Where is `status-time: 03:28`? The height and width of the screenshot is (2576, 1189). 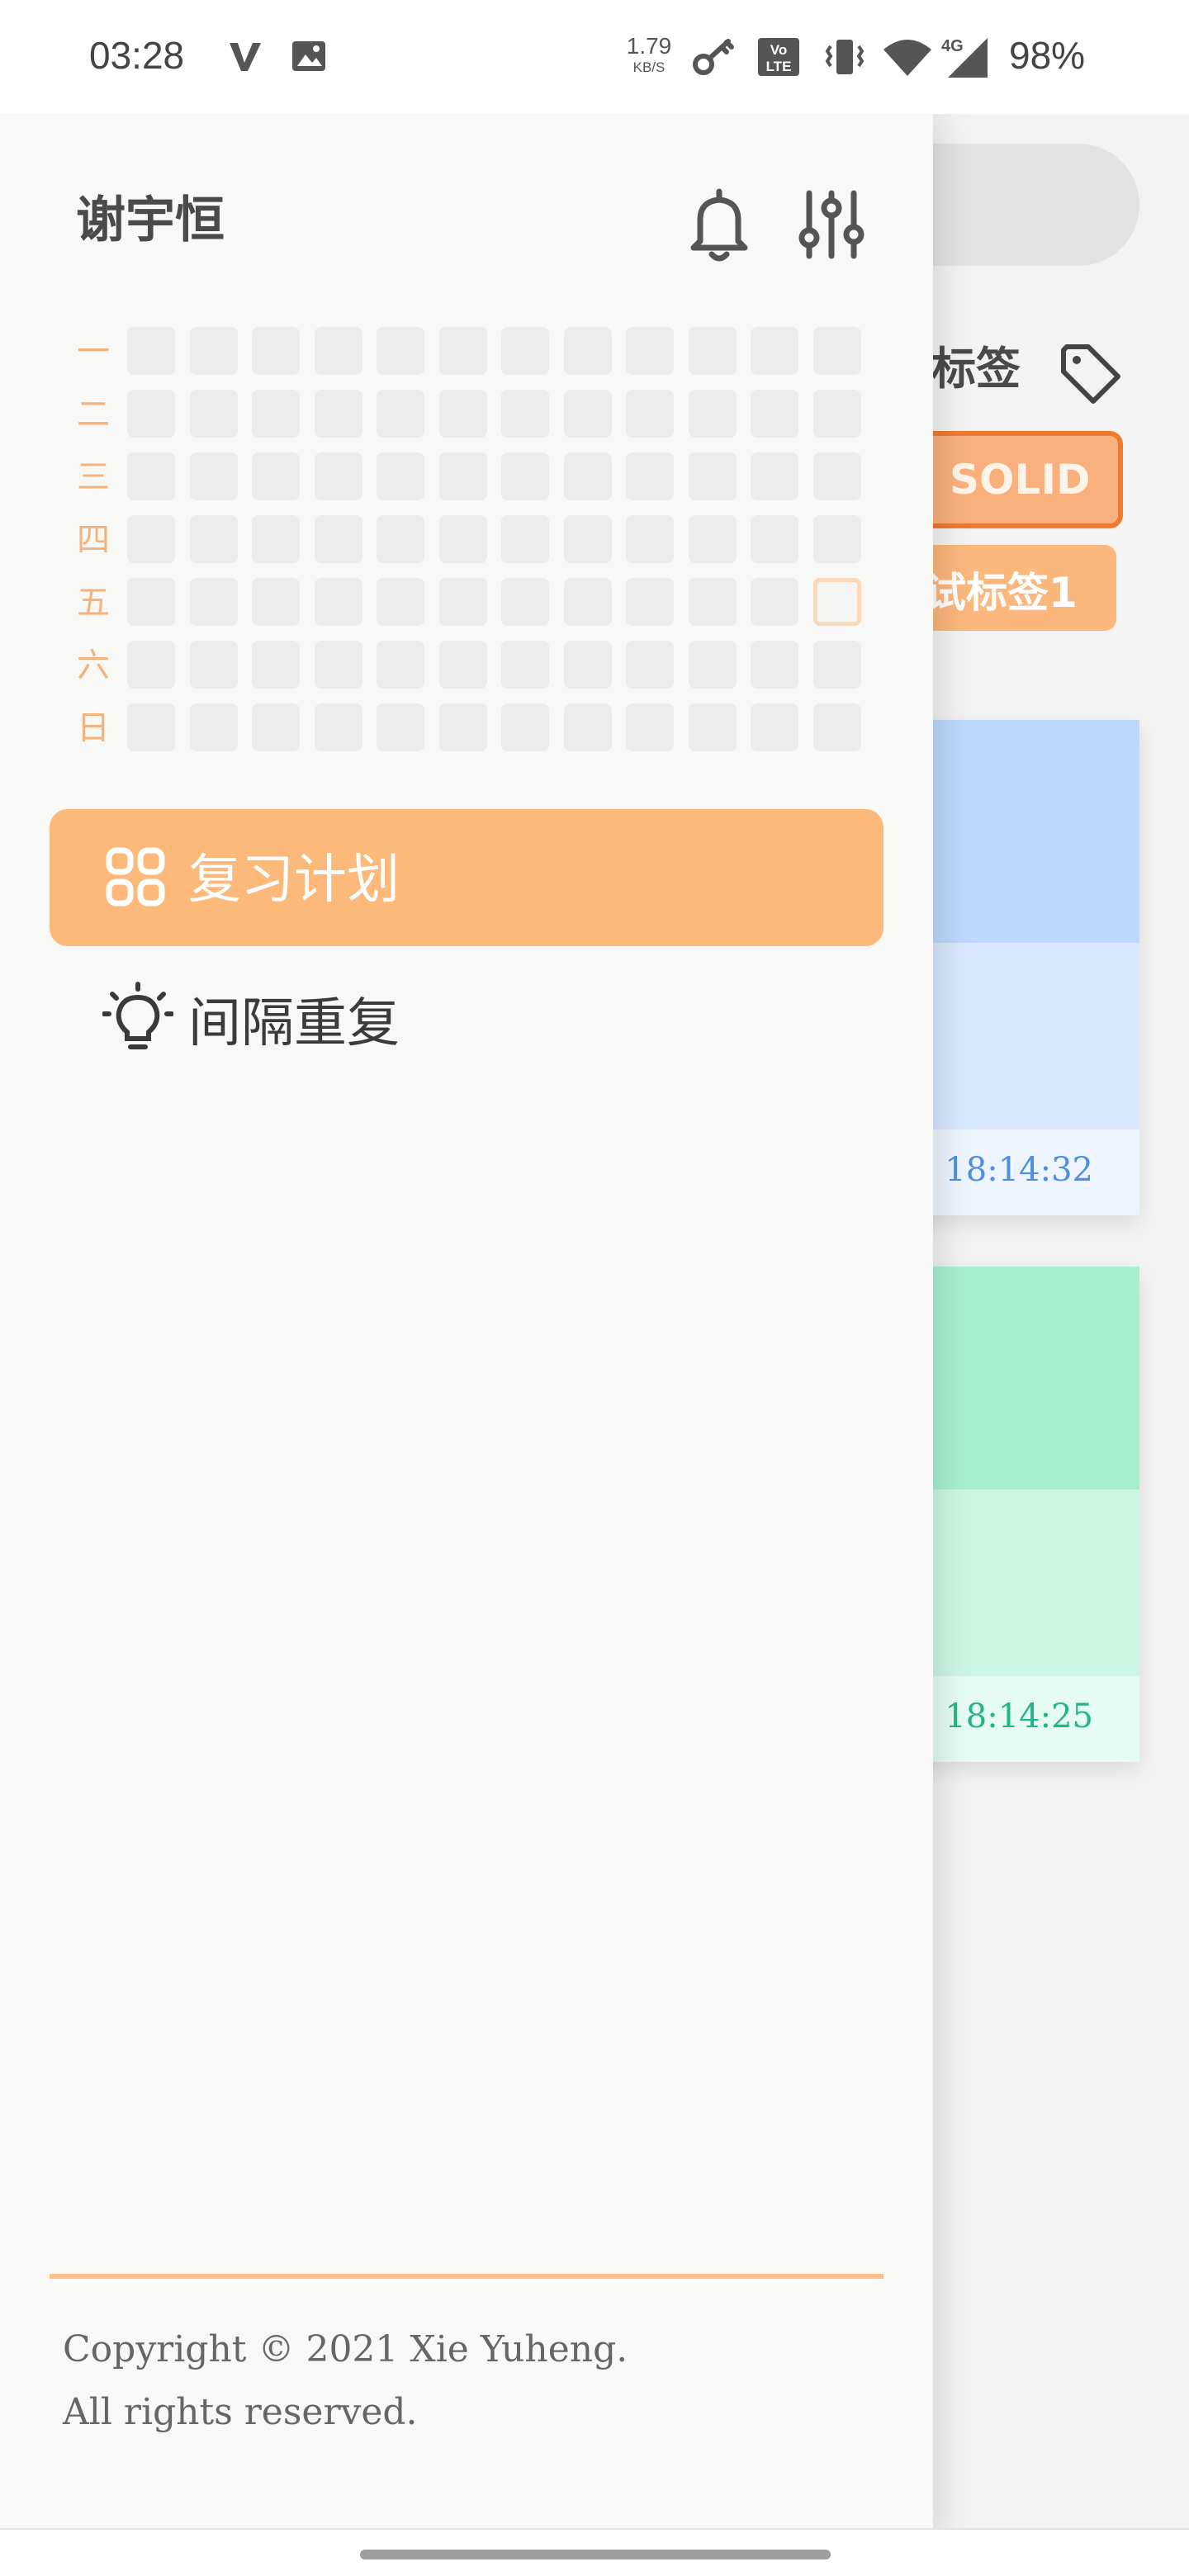 status-time: 03:28 is located at coordinates (137, 55).